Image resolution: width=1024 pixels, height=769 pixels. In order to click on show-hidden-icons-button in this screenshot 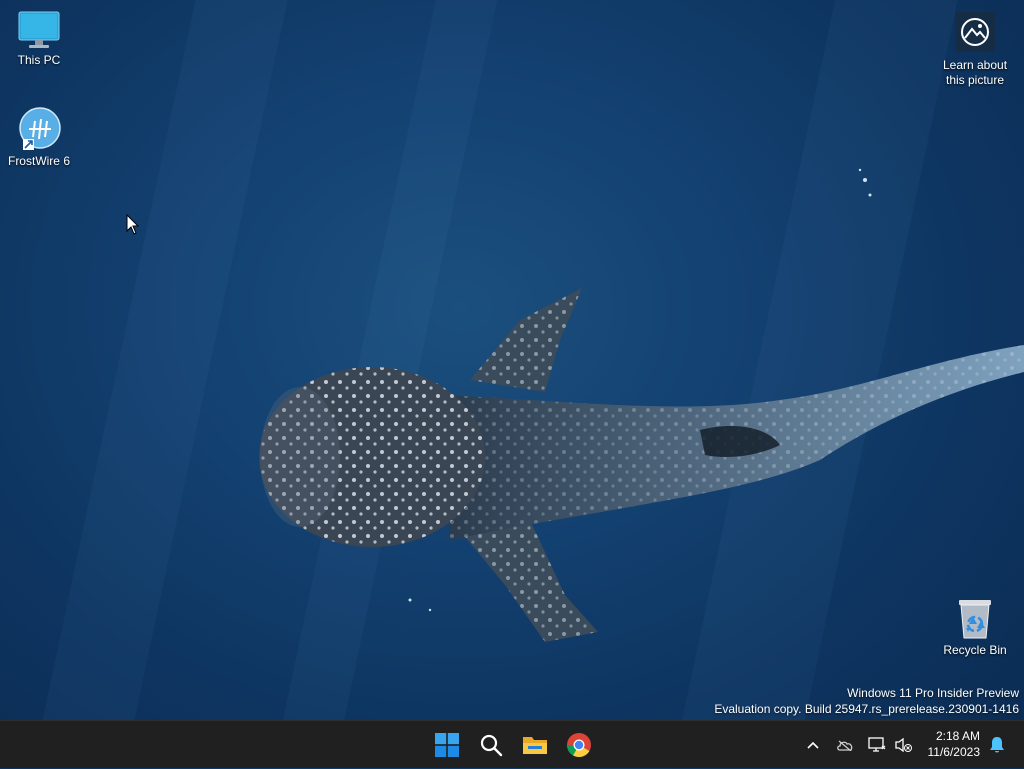, I will do `click(813, 745)`.